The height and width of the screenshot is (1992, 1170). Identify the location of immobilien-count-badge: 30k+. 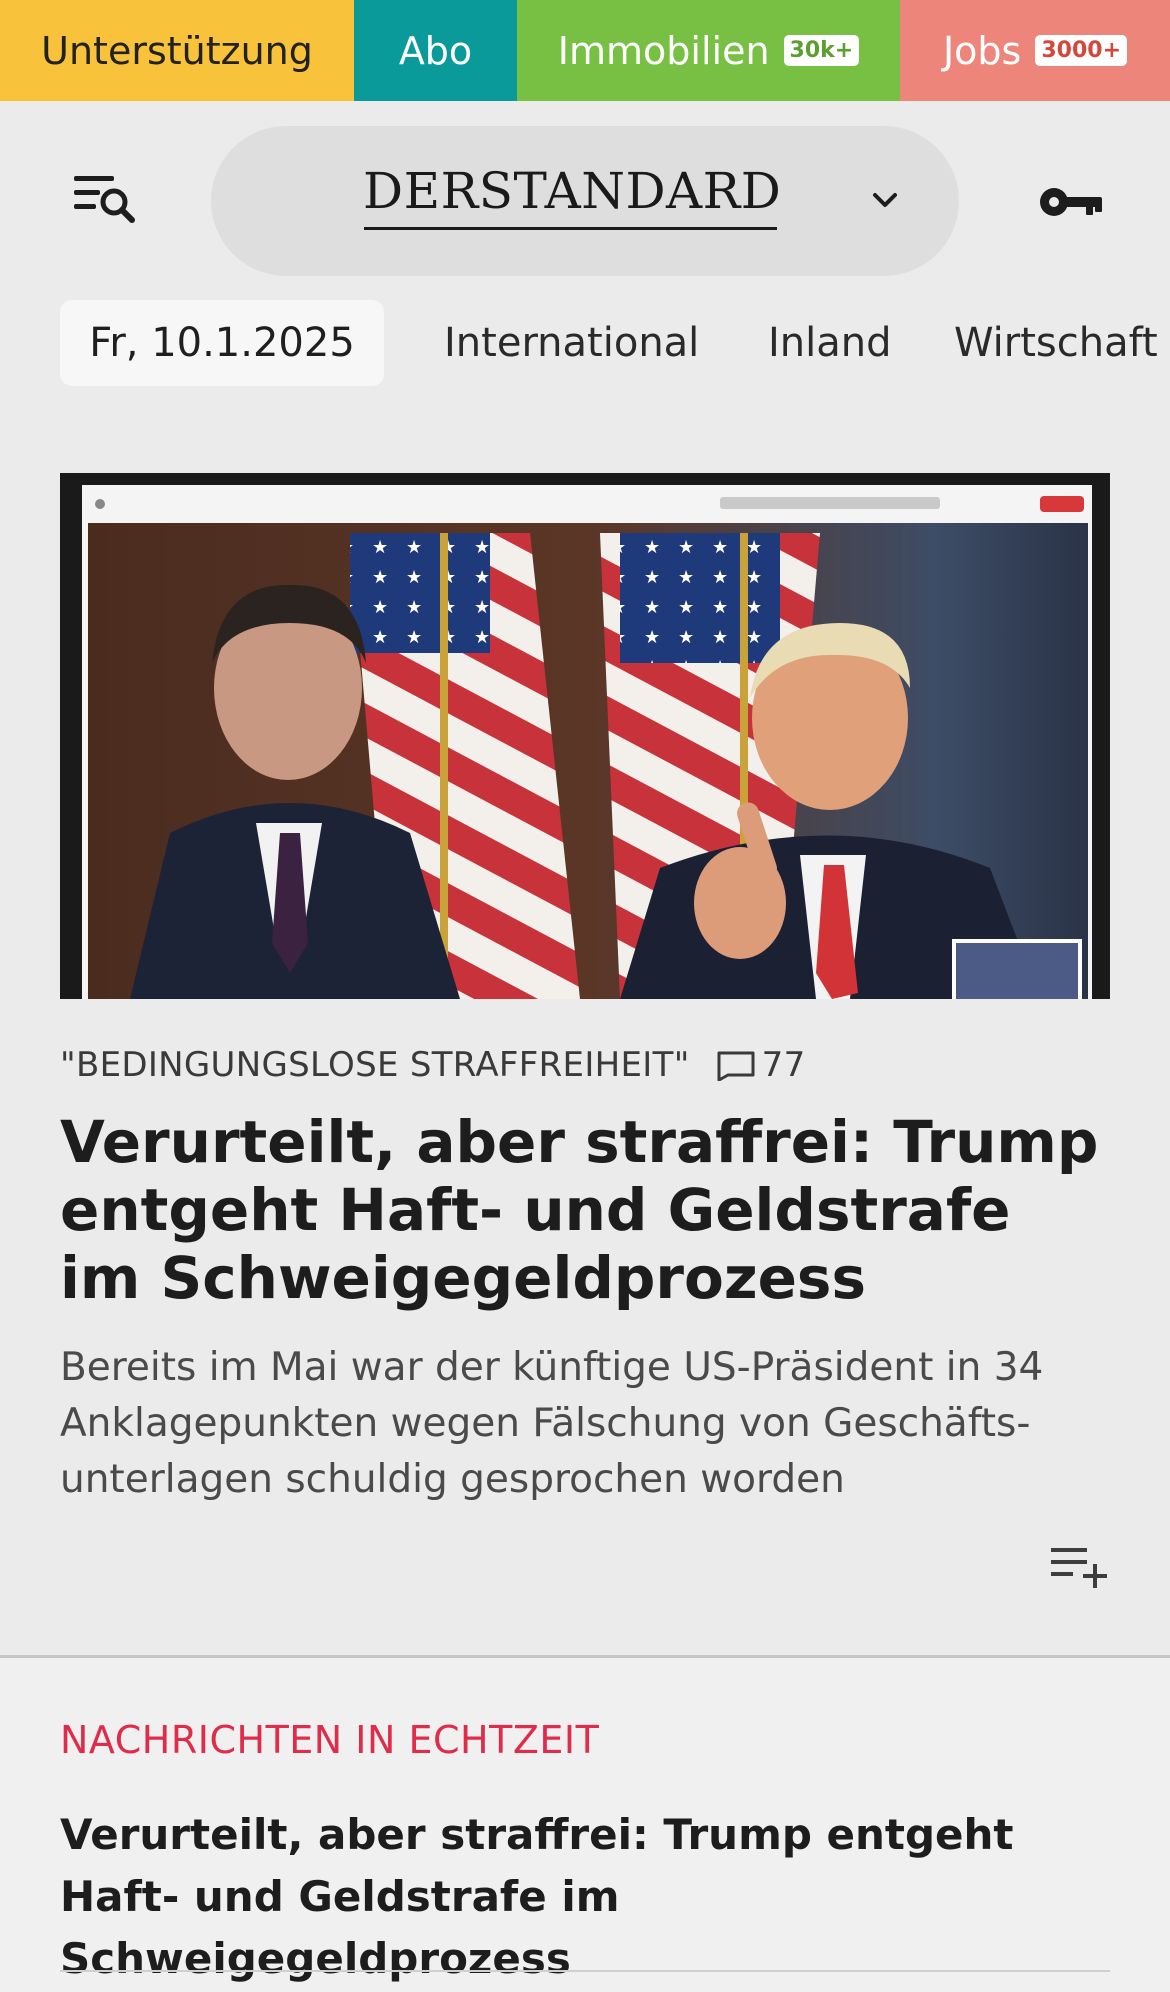
(821, 50).